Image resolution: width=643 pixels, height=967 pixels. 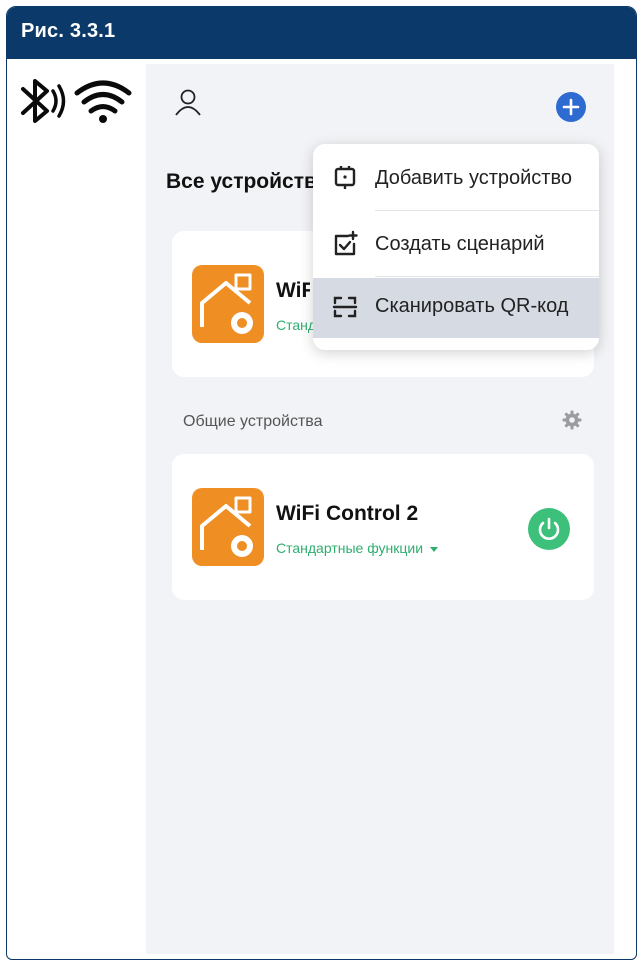 I want to click on menu-item-add-device: Добавить устройство, so click(x=456, y=179).